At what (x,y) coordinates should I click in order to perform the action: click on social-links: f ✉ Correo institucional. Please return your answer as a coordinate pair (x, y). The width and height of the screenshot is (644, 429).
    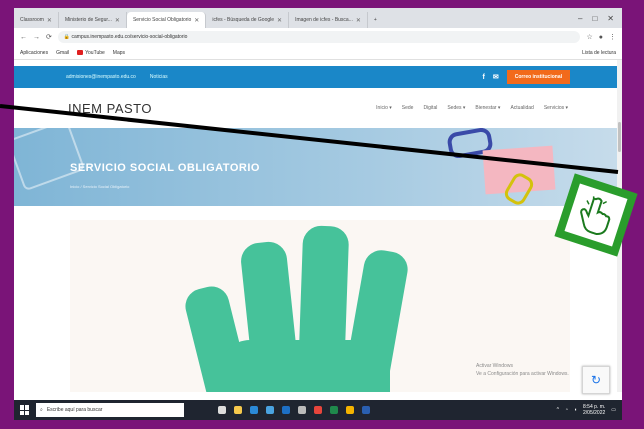
    Looking at the image, I should click on (526, 77).